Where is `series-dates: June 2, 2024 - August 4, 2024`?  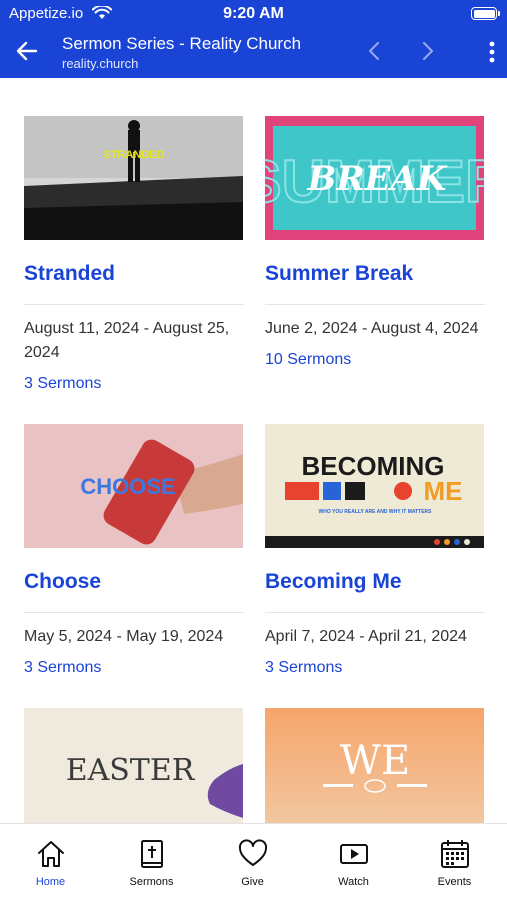 series-dates: June 2, 2024 - August 4, 2024 is located at coordinates (372, 328).